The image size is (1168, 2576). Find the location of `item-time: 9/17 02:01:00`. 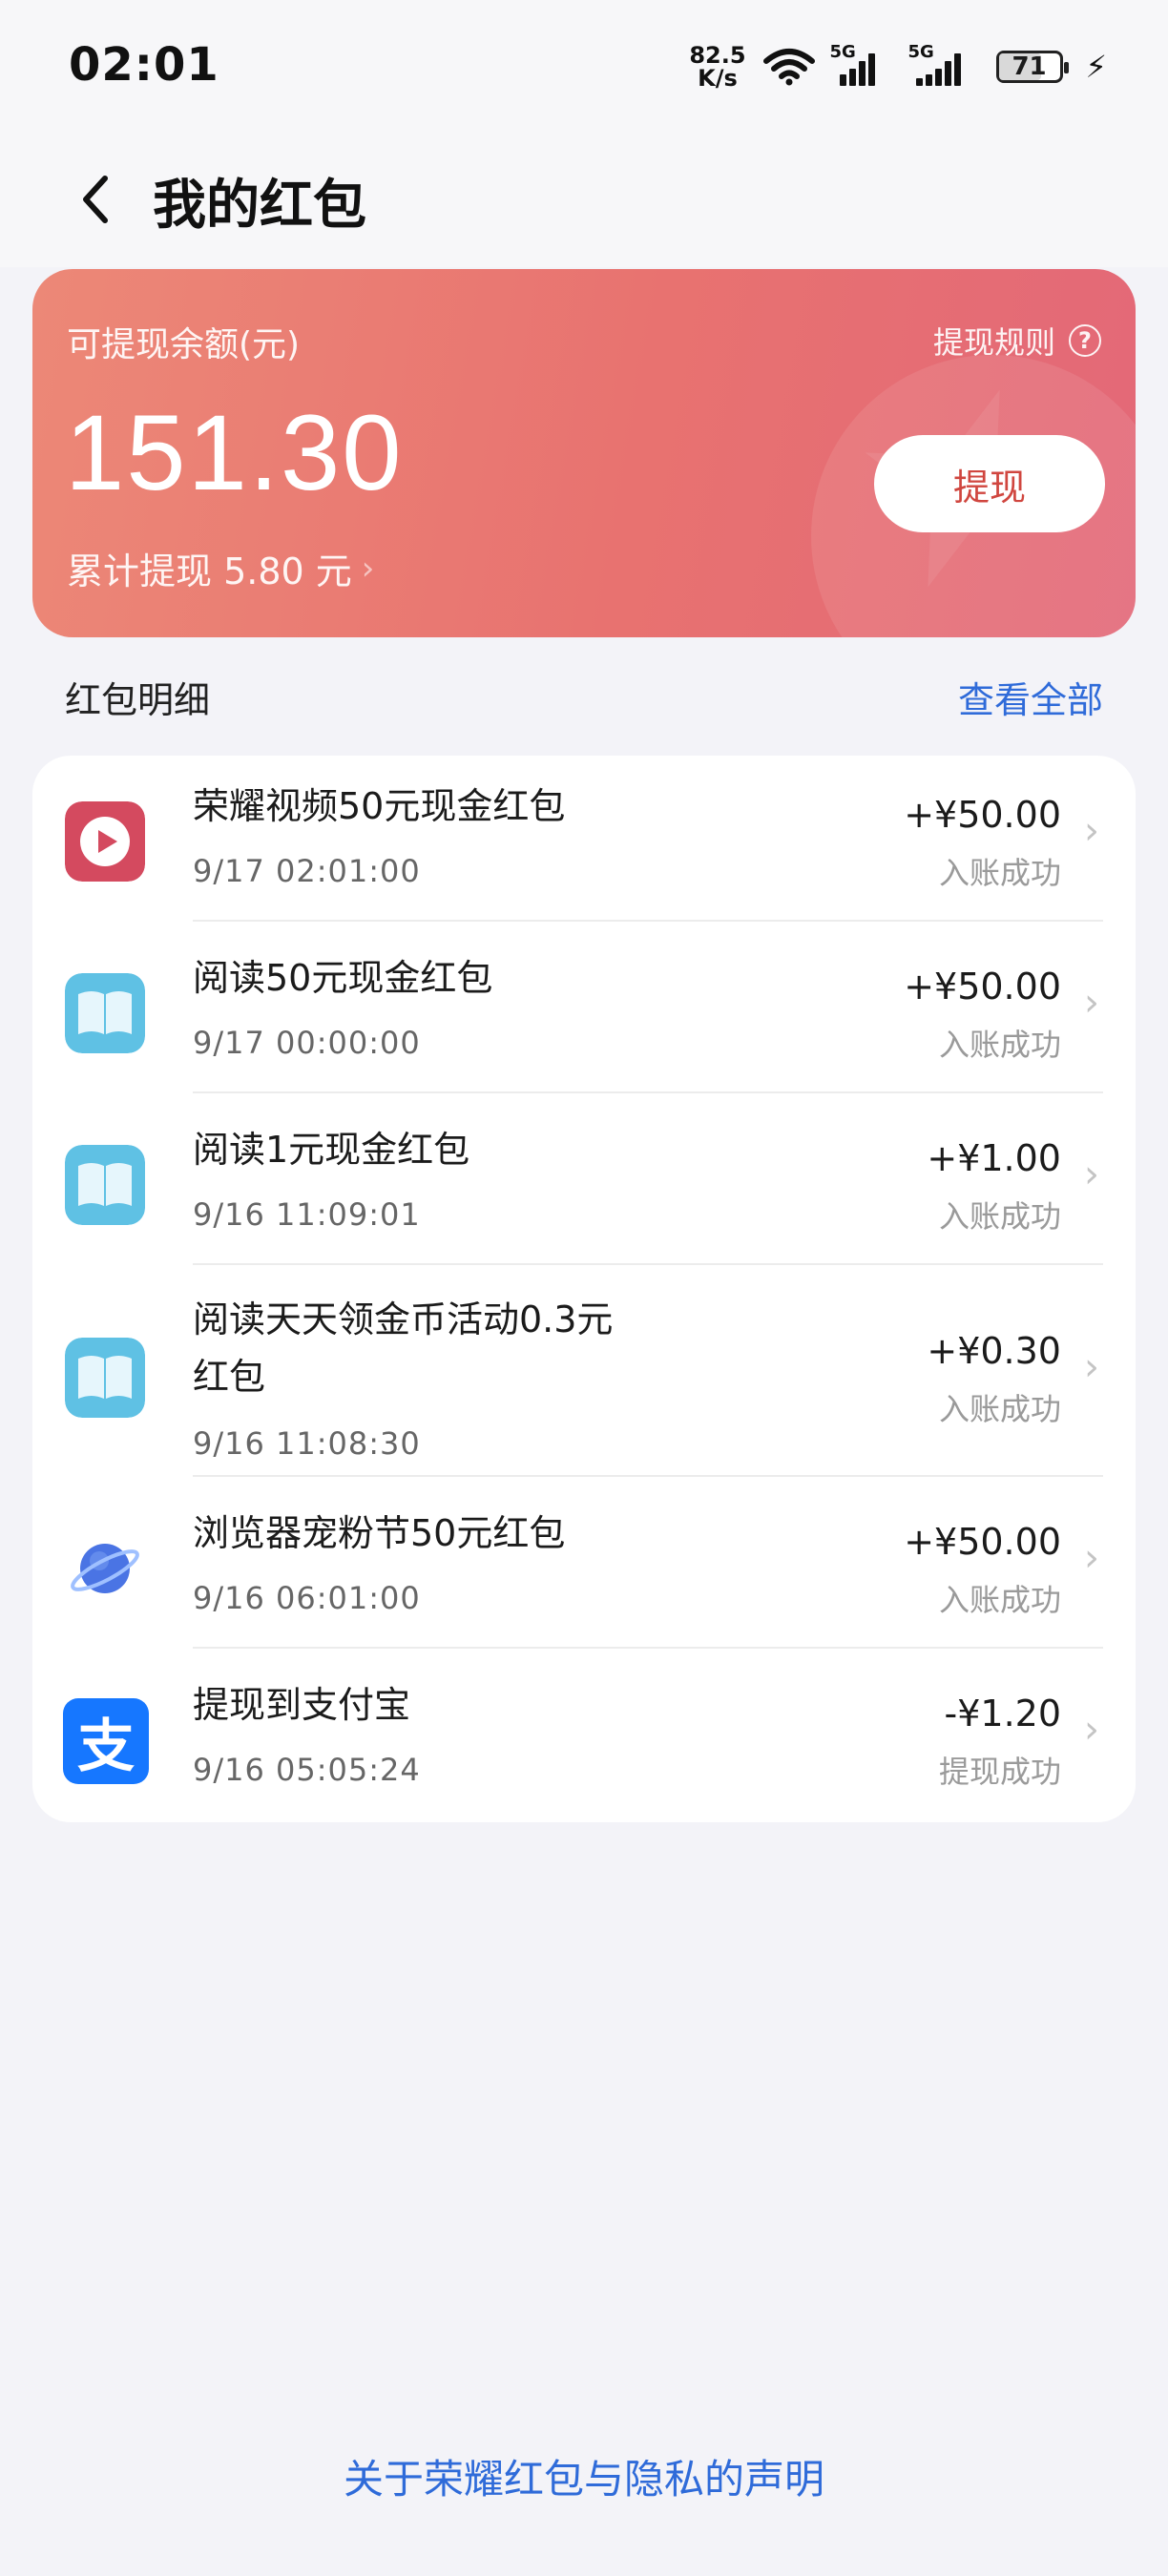

item-time: 9/17 02:01:00 is located at coordinates (307, 871).